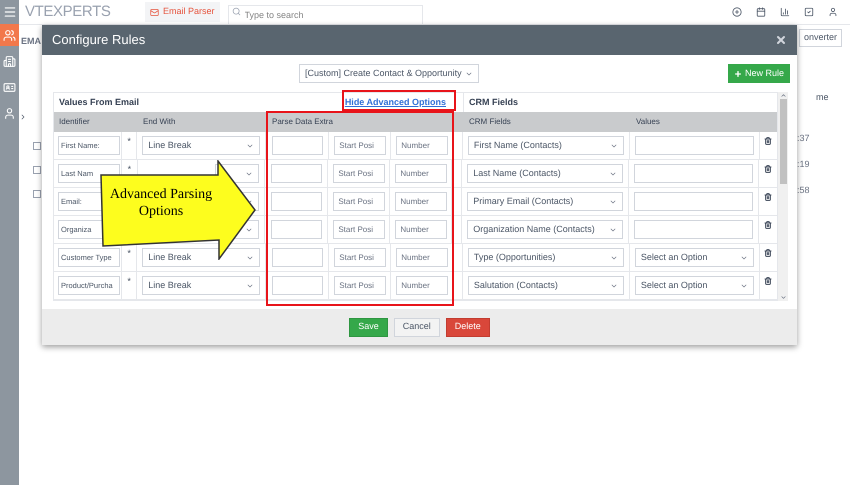 This screenshot has width=850, height=485. What do you see at coordinates (545, 173) in the screenshot?
I see `crm-field-select: Last Name (Contacts)` at bounding box center [545, 173].